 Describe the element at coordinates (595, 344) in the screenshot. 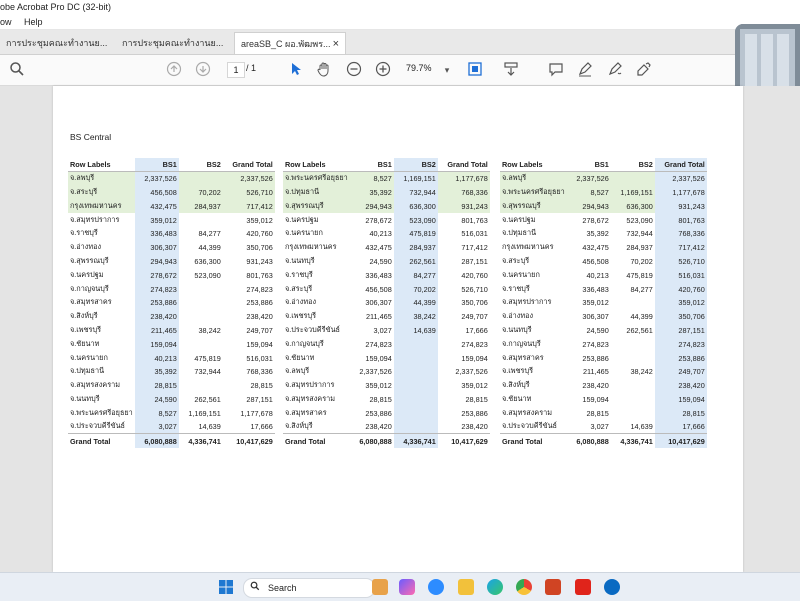

I see `value-cell: 274,823` at that location.